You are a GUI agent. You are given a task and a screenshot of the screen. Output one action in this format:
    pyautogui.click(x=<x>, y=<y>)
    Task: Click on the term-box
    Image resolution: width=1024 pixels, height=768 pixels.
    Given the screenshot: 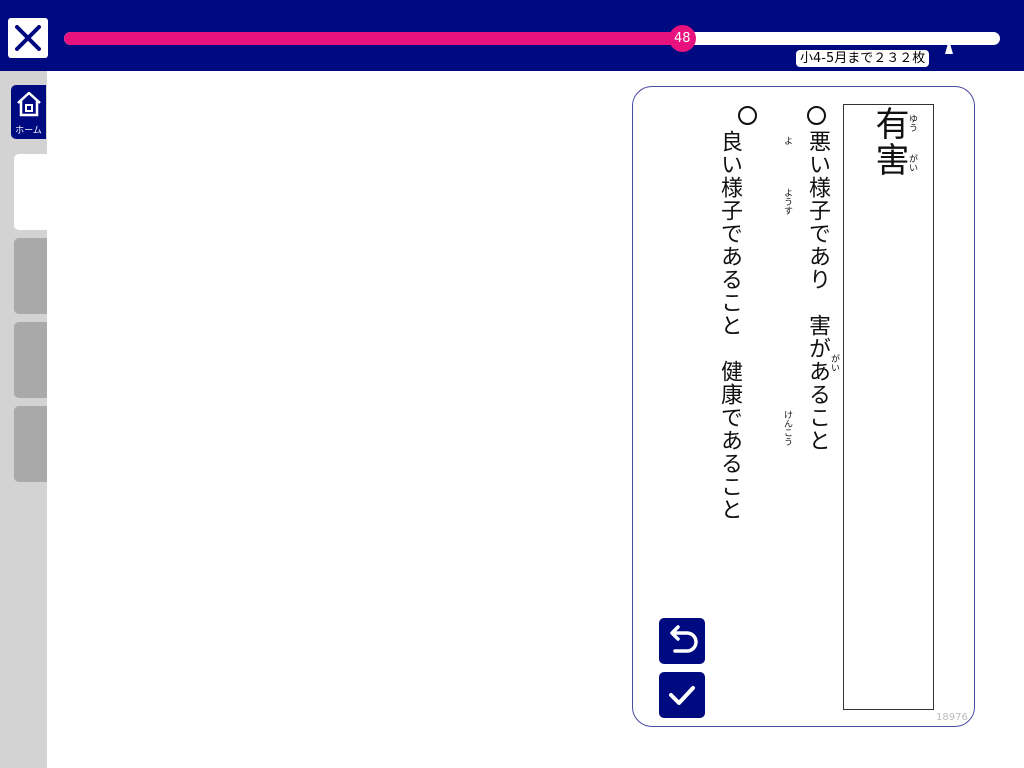 What is the action you would take?
    pyautogui.click(x=888, y=407)
    